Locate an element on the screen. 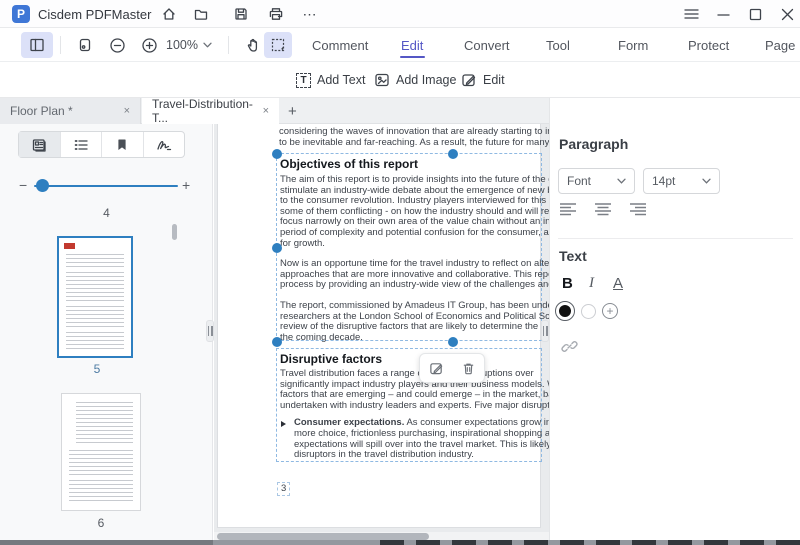 The height and width of the screenshot is (545, 800). align-right-button is located at coordinates (638, 209).